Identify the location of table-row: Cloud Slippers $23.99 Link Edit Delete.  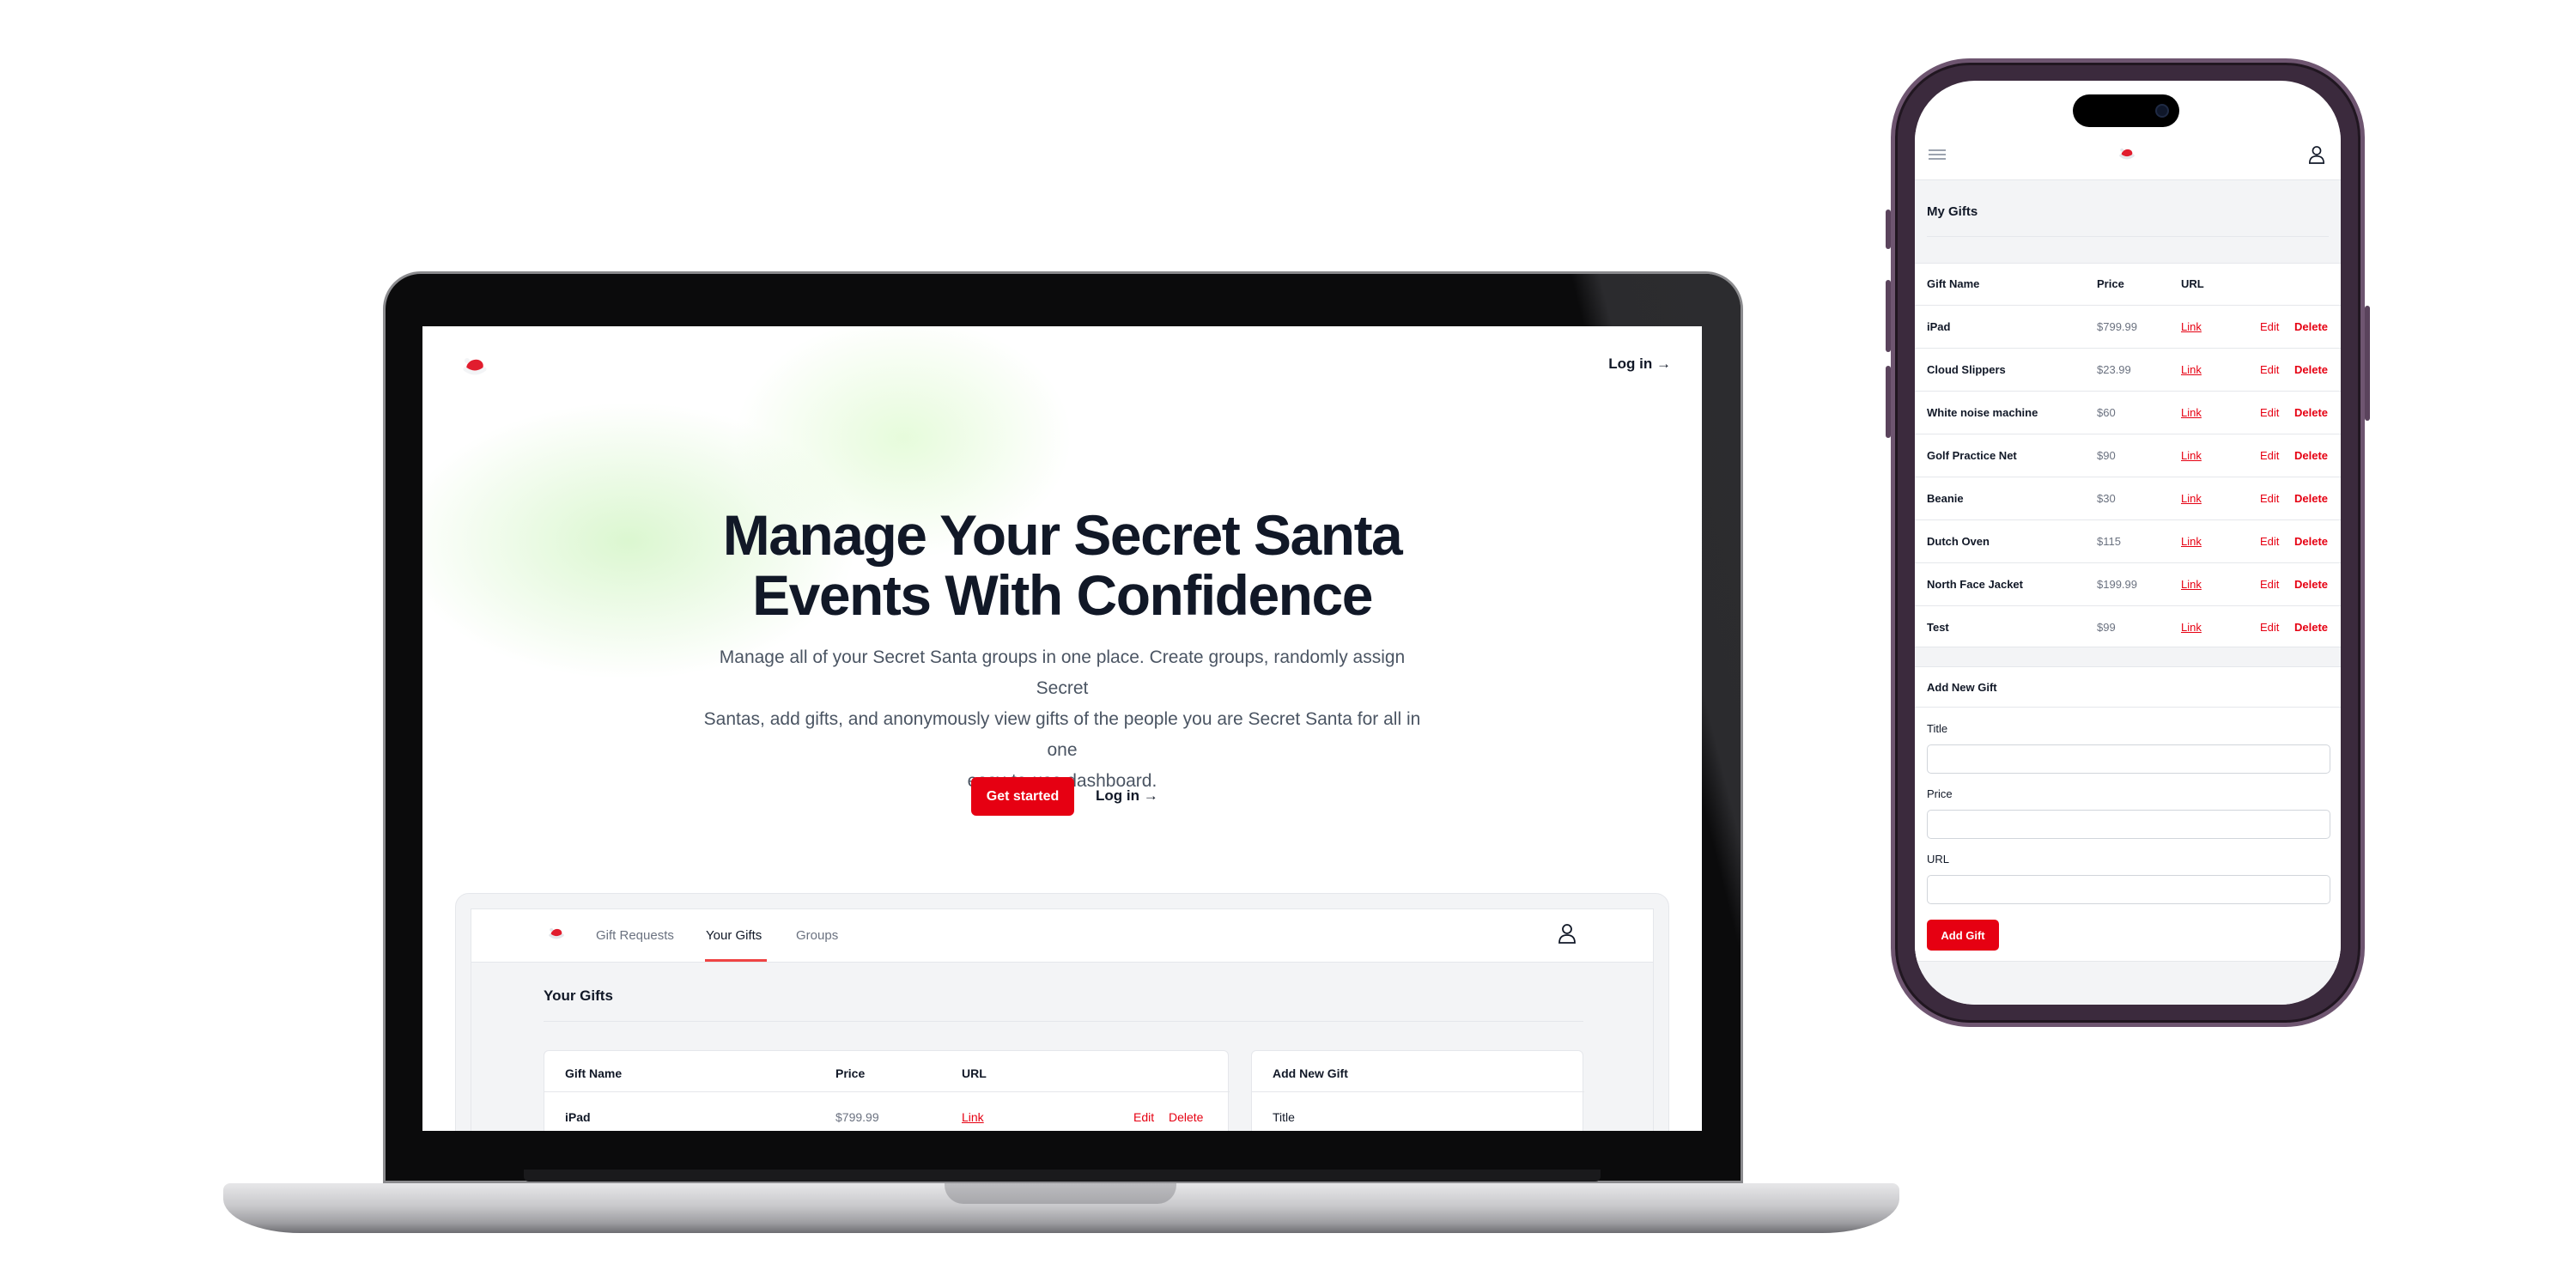
(2128, 369).